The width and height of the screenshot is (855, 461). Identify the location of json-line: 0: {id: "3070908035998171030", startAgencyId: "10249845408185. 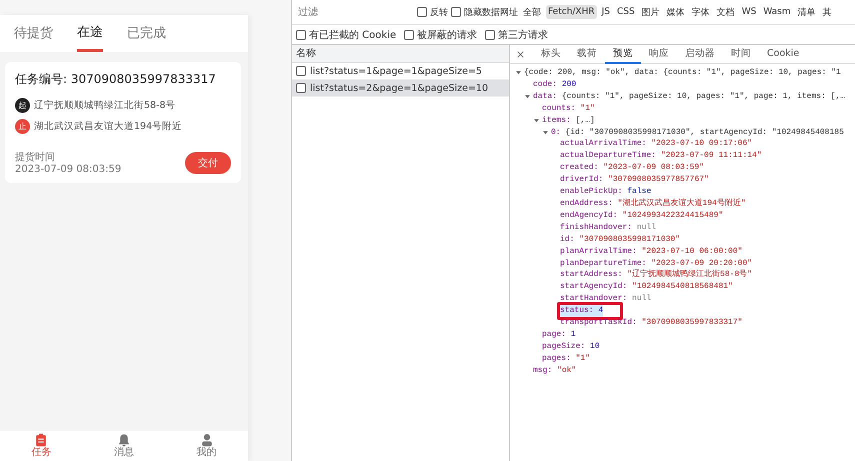
(697, 132).